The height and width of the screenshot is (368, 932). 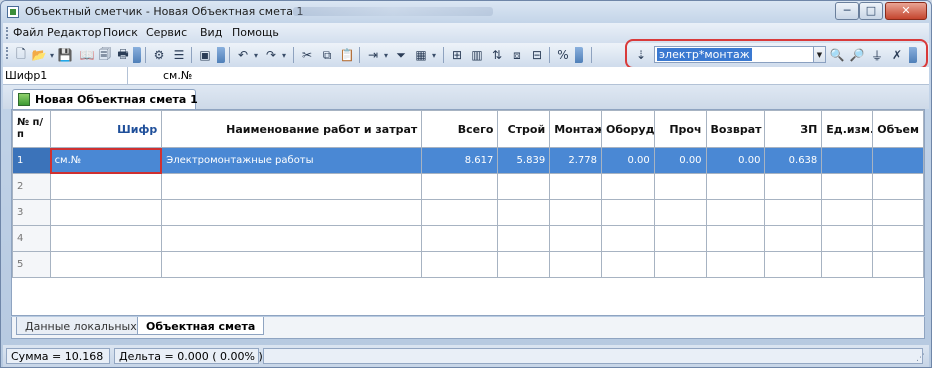 What do you see at coordinates (421, 55) in the screenshot?
I see `calculator-icon: ▦` at bounding box center [421, 55].